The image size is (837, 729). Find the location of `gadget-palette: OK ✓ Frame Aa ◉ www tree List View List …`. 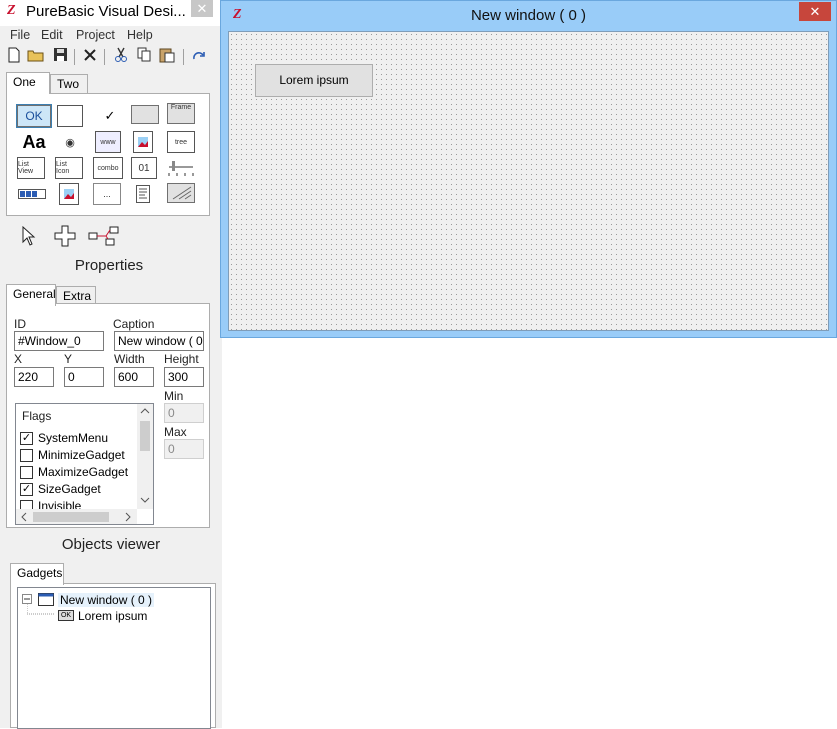

gadget-palette: OK ✓ Frame Aa ◉ www tree List View List … is located at coordinates (108, 154).